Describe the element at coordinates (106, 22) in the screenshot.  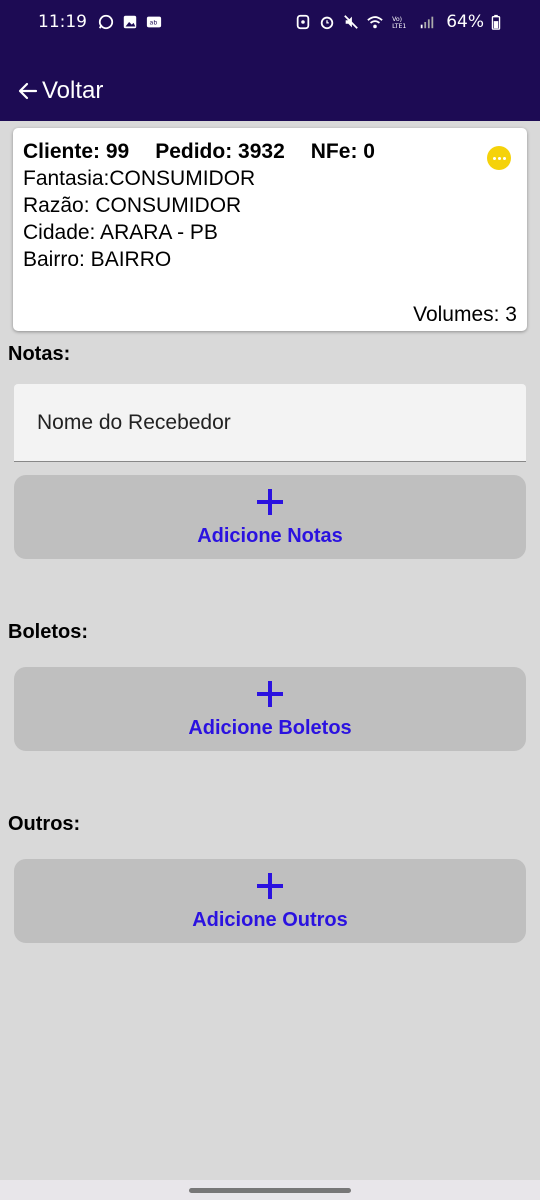
I see `whatsapp-icon` at that location.